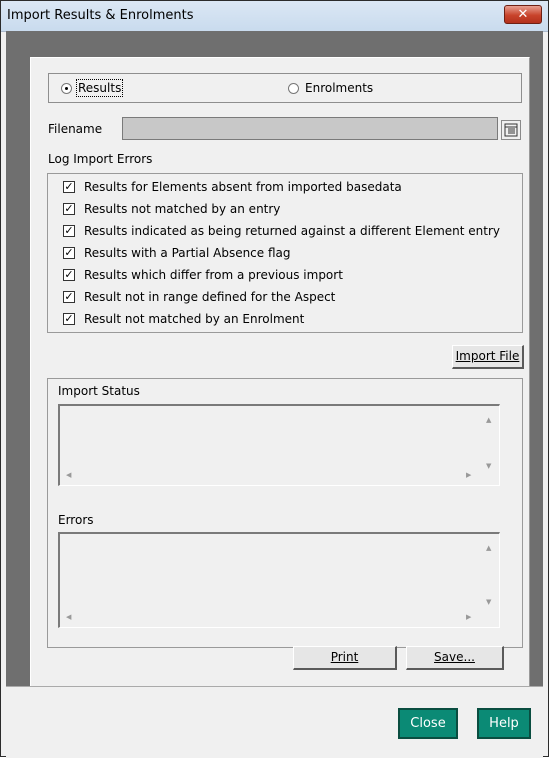 The width and height of the screenshot is (549, 758). I want to click on window-title: Import Results & Enrolments, so click(100, 15).